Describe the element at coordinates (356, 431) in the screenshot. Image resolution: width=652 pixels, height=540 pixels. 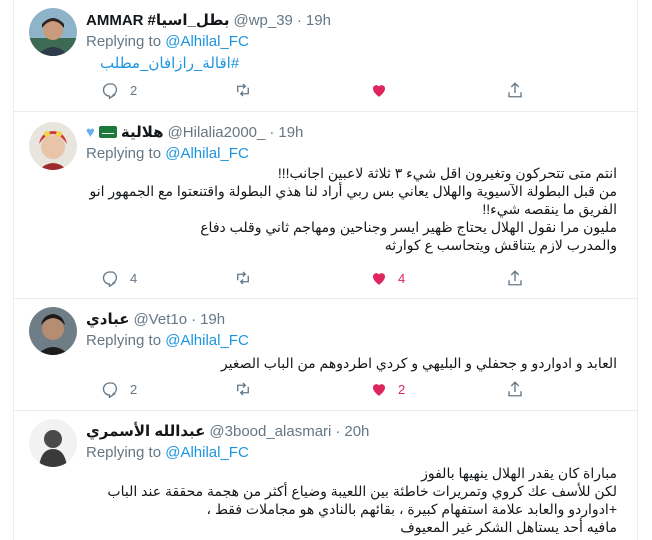
I see `timestamp: 20h` at that location.